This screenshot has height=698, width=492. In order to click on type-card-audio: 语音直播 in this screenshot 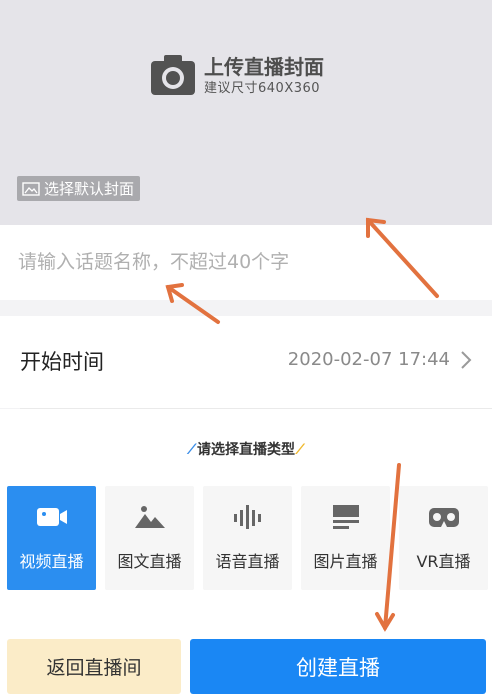, I will do `click(247, 538)`.